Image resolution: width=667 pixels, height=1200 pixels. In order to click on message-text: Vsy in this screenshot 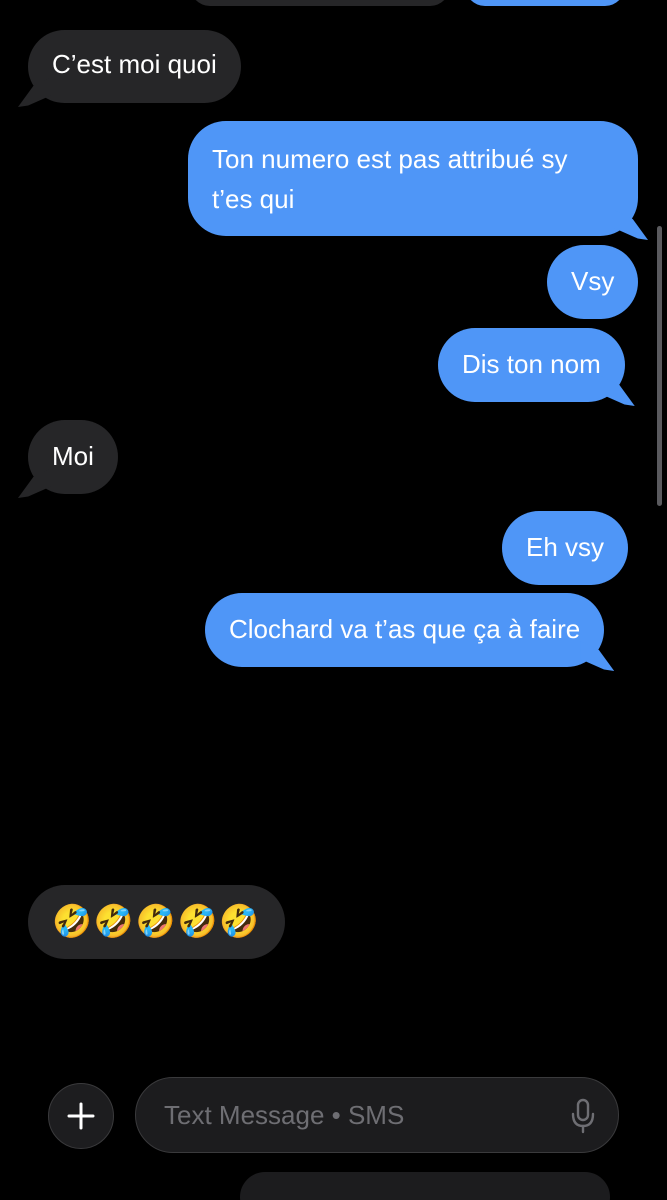, I will do `click(593, 281)`.